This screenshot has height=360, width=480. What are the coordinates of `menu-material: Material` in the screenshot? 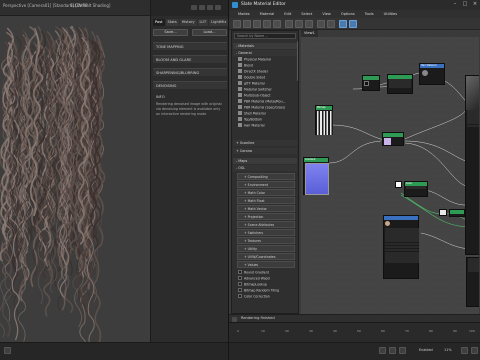 It's located at (267, 14).